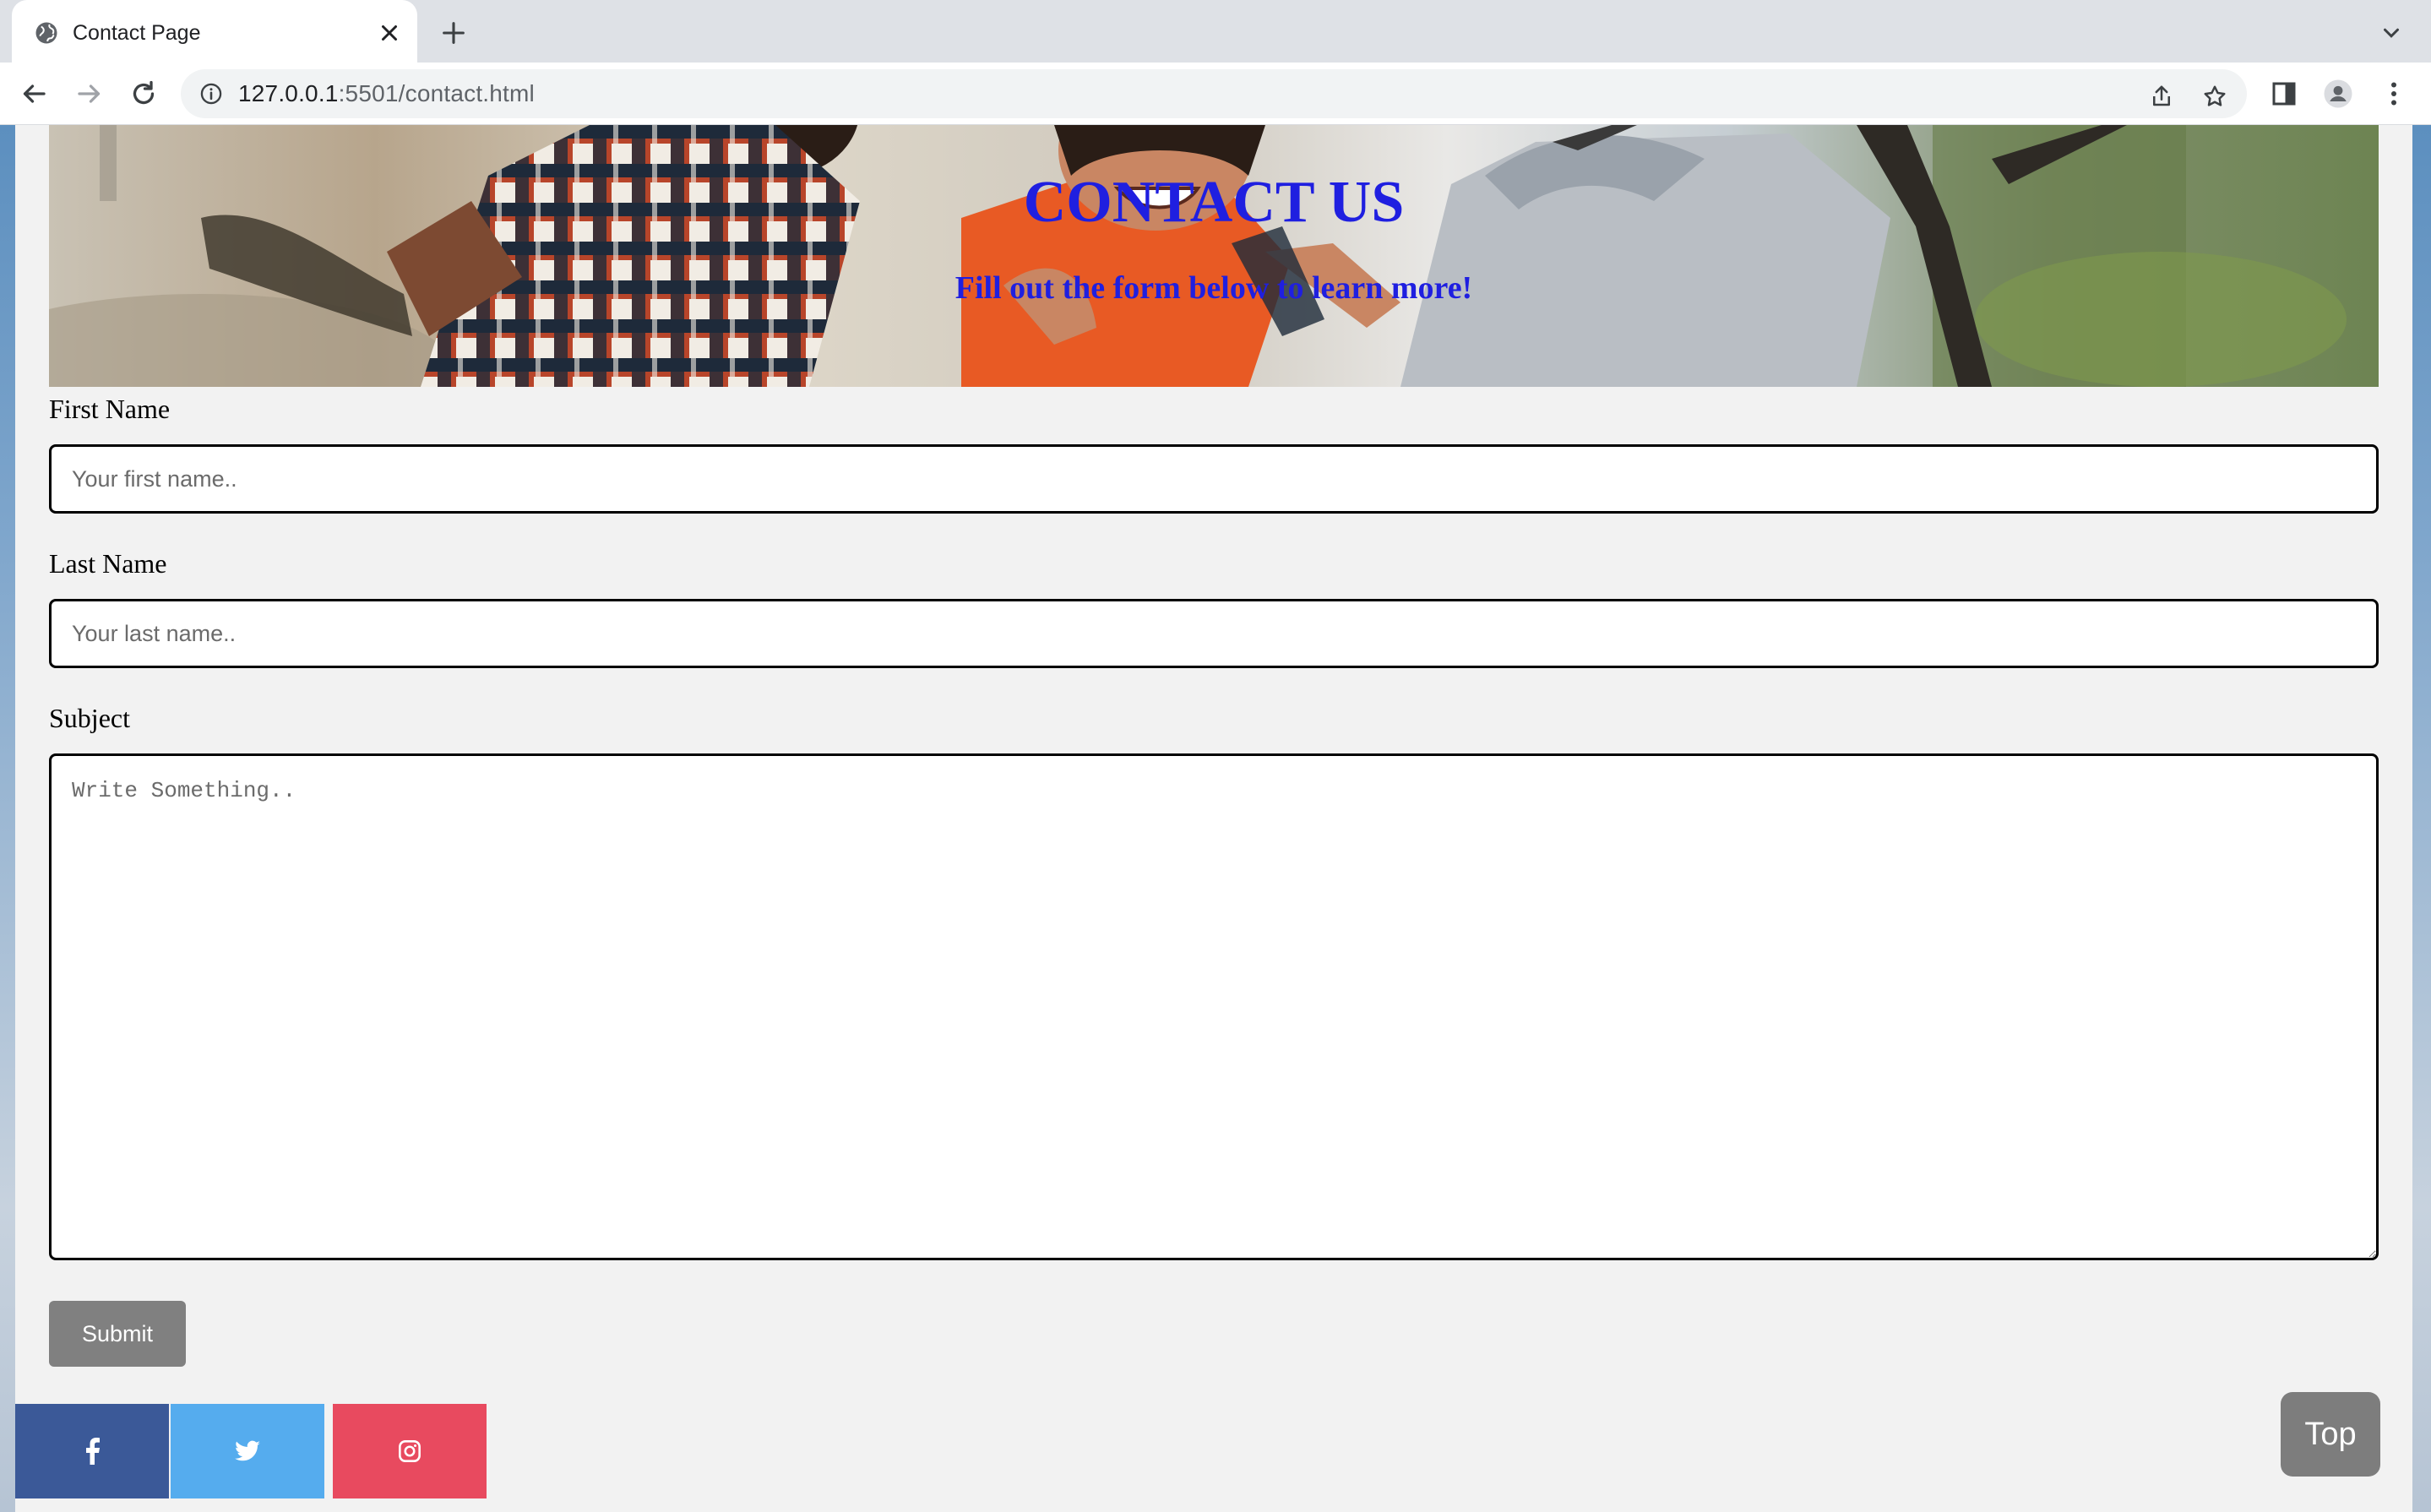 The image size is (2431, 1512). What do you see at coordinates (143, 94) in the screenshot?
I see `reload-icon` at bounding box center [143, 94].